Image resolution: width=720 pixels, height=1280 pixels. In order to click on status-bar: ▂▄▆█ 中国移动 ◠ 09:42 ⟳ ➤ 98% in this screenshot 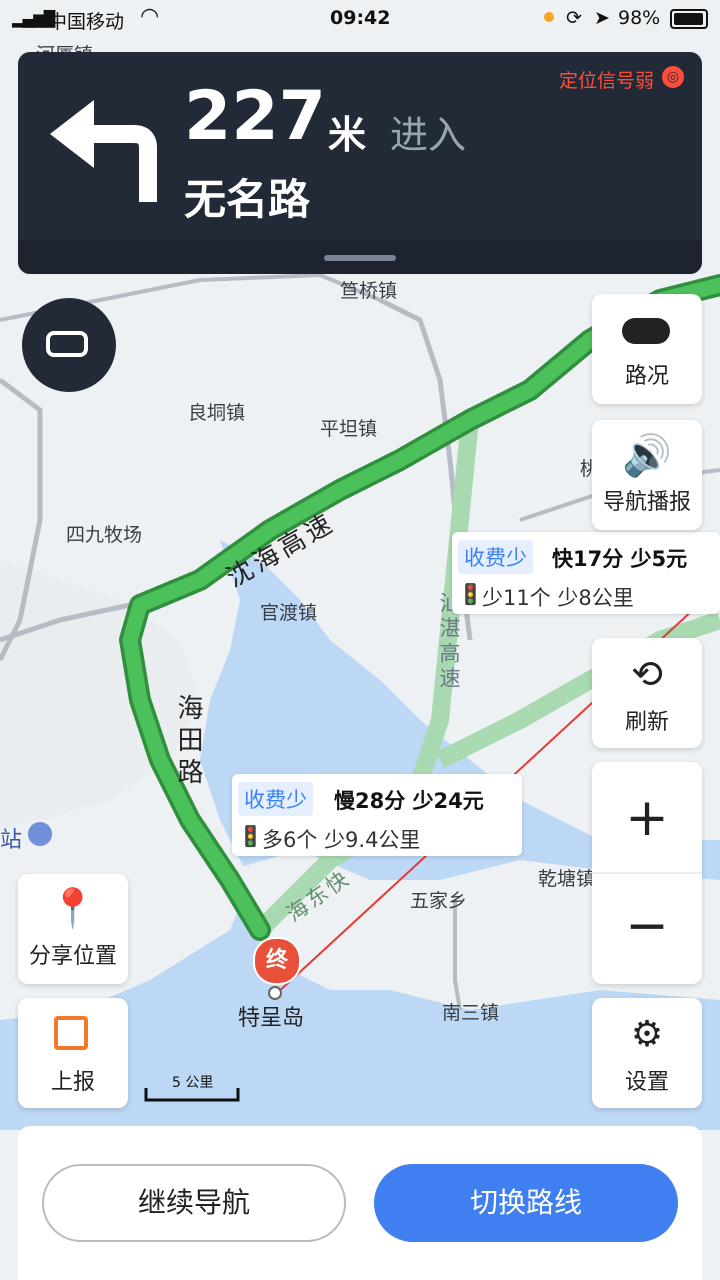, I will do `click(360, 20)`.